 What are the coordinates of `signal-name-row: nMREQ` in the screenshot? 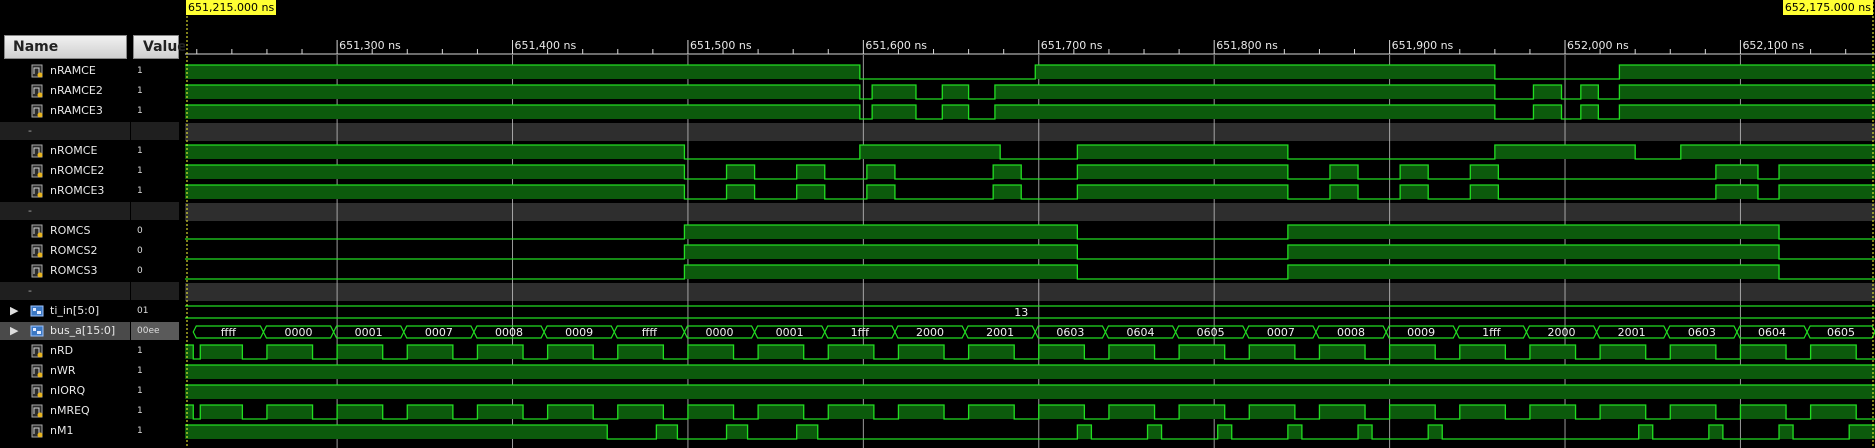 It's located at (65, 411).